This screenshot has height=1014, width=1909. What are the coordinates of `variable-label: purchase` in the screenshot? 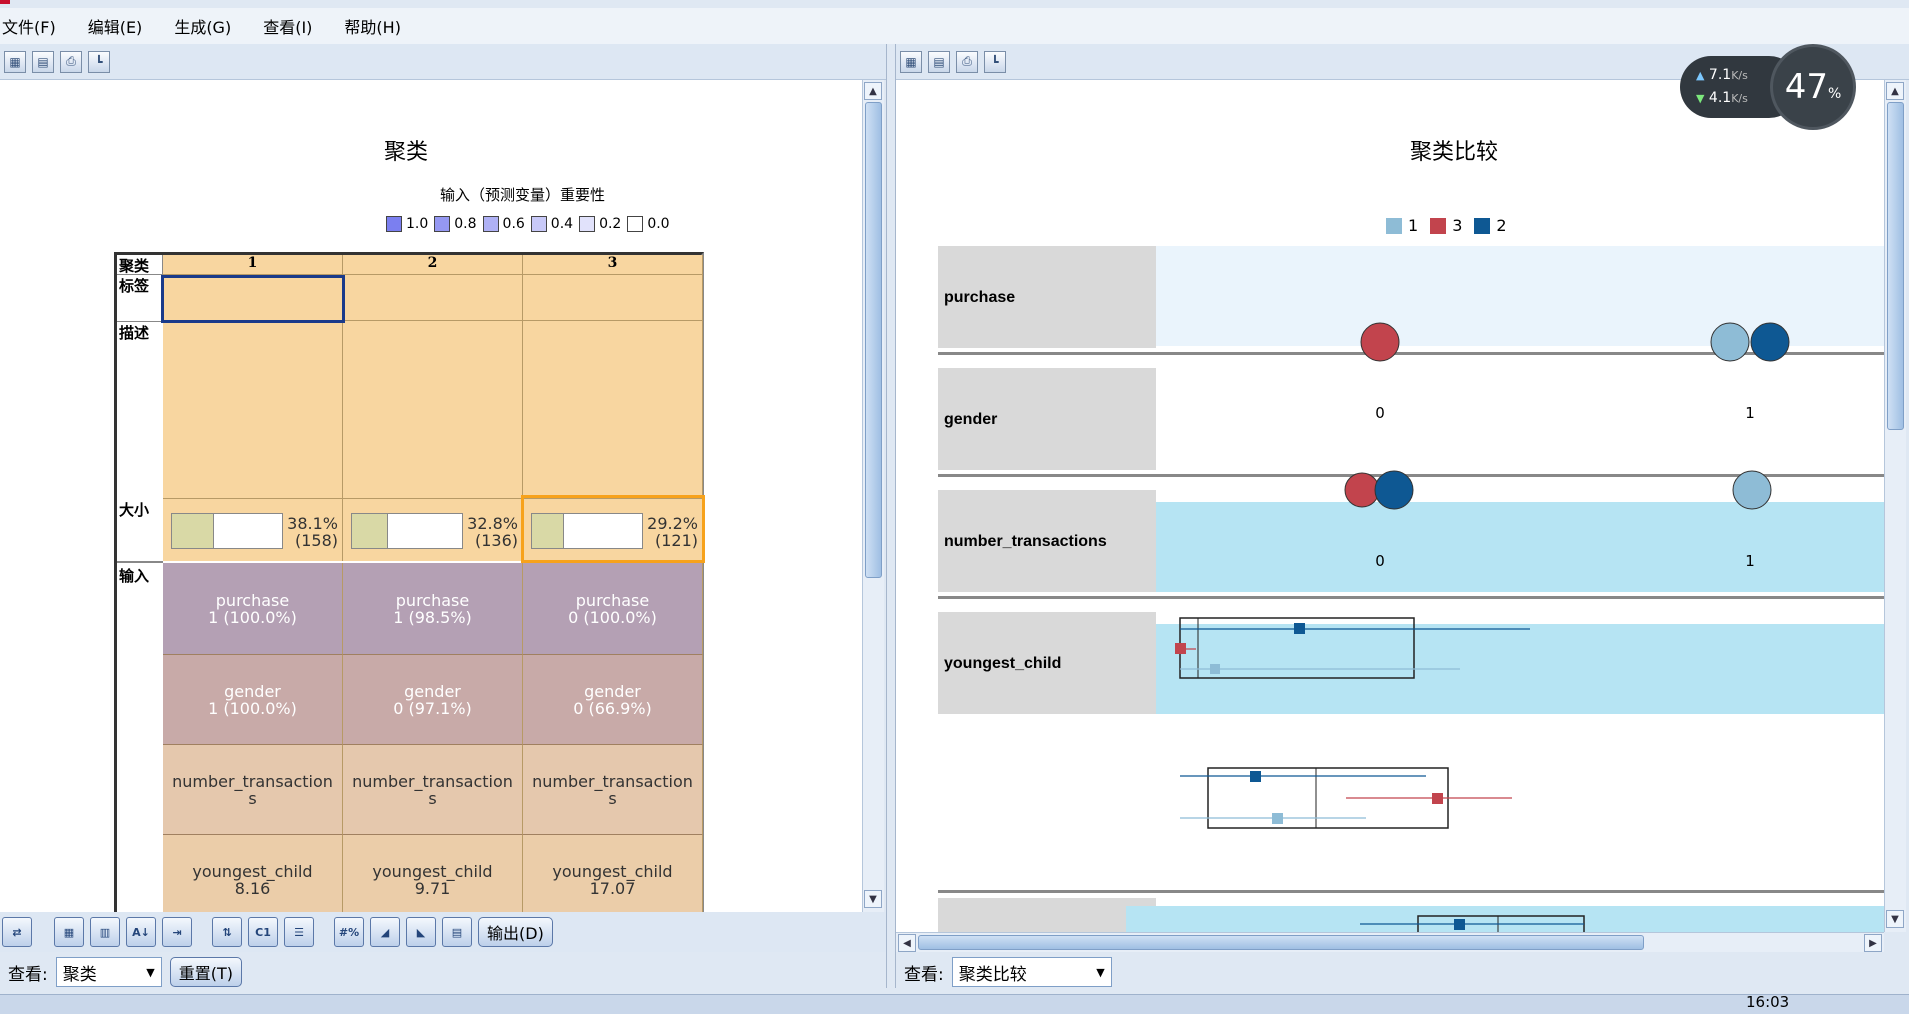 It's located at (979, 297).